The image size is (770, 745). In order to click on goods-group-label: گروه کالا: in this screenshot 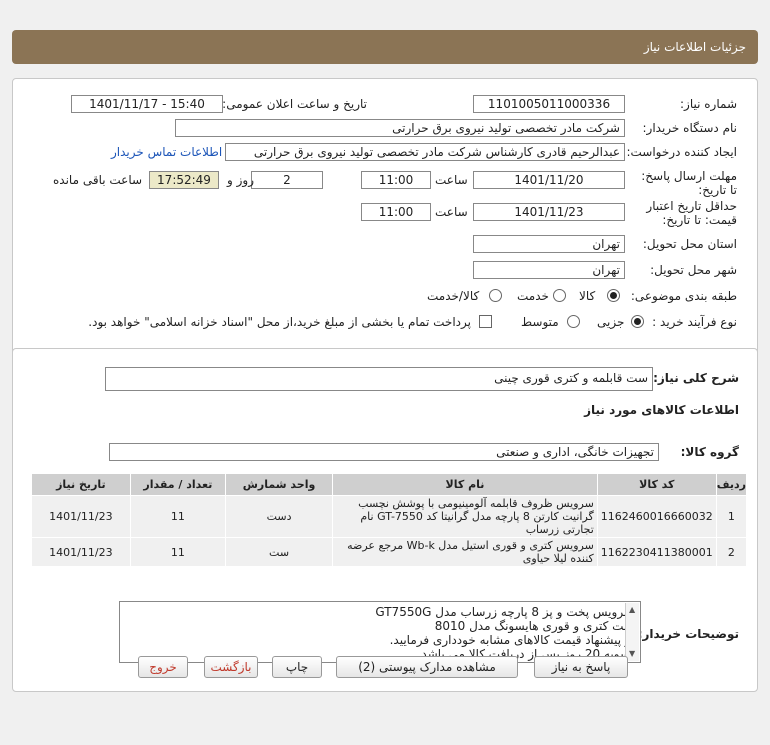, I will do `click(709, 452)`.